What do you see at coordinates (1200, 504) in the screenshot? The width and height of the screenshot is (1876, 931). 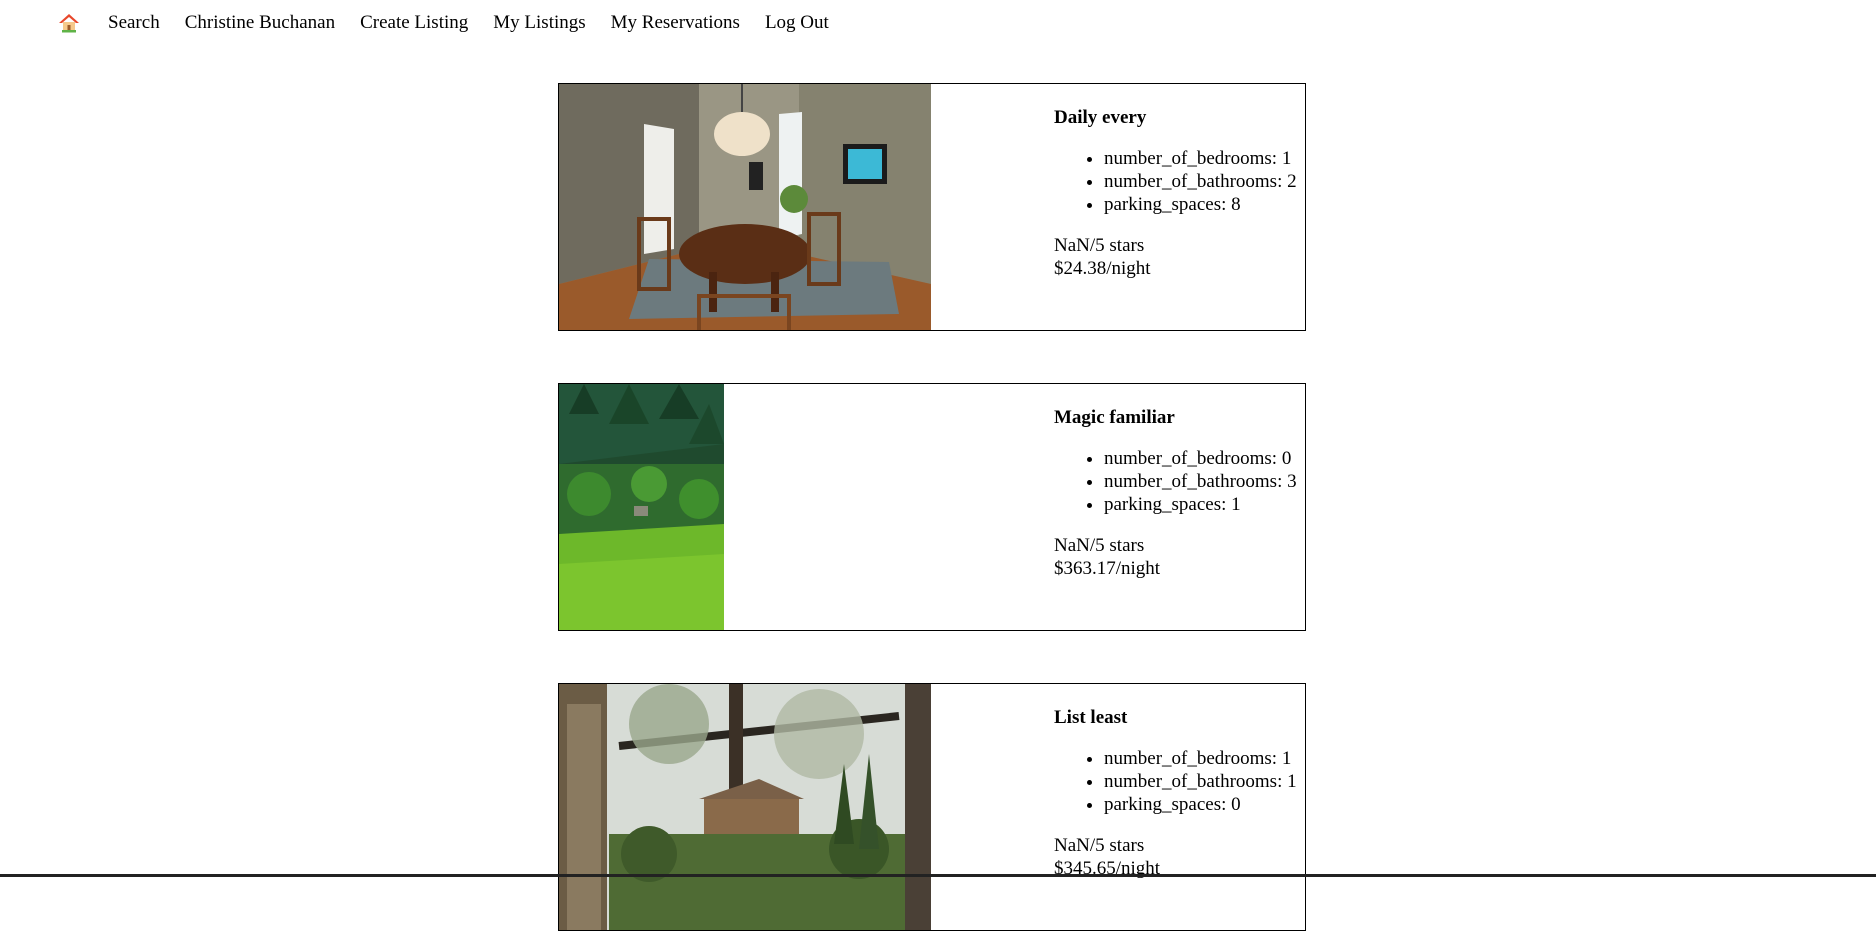 I see `detail-parking: parking_spaces: 1` at bounding box center [1200, 504].